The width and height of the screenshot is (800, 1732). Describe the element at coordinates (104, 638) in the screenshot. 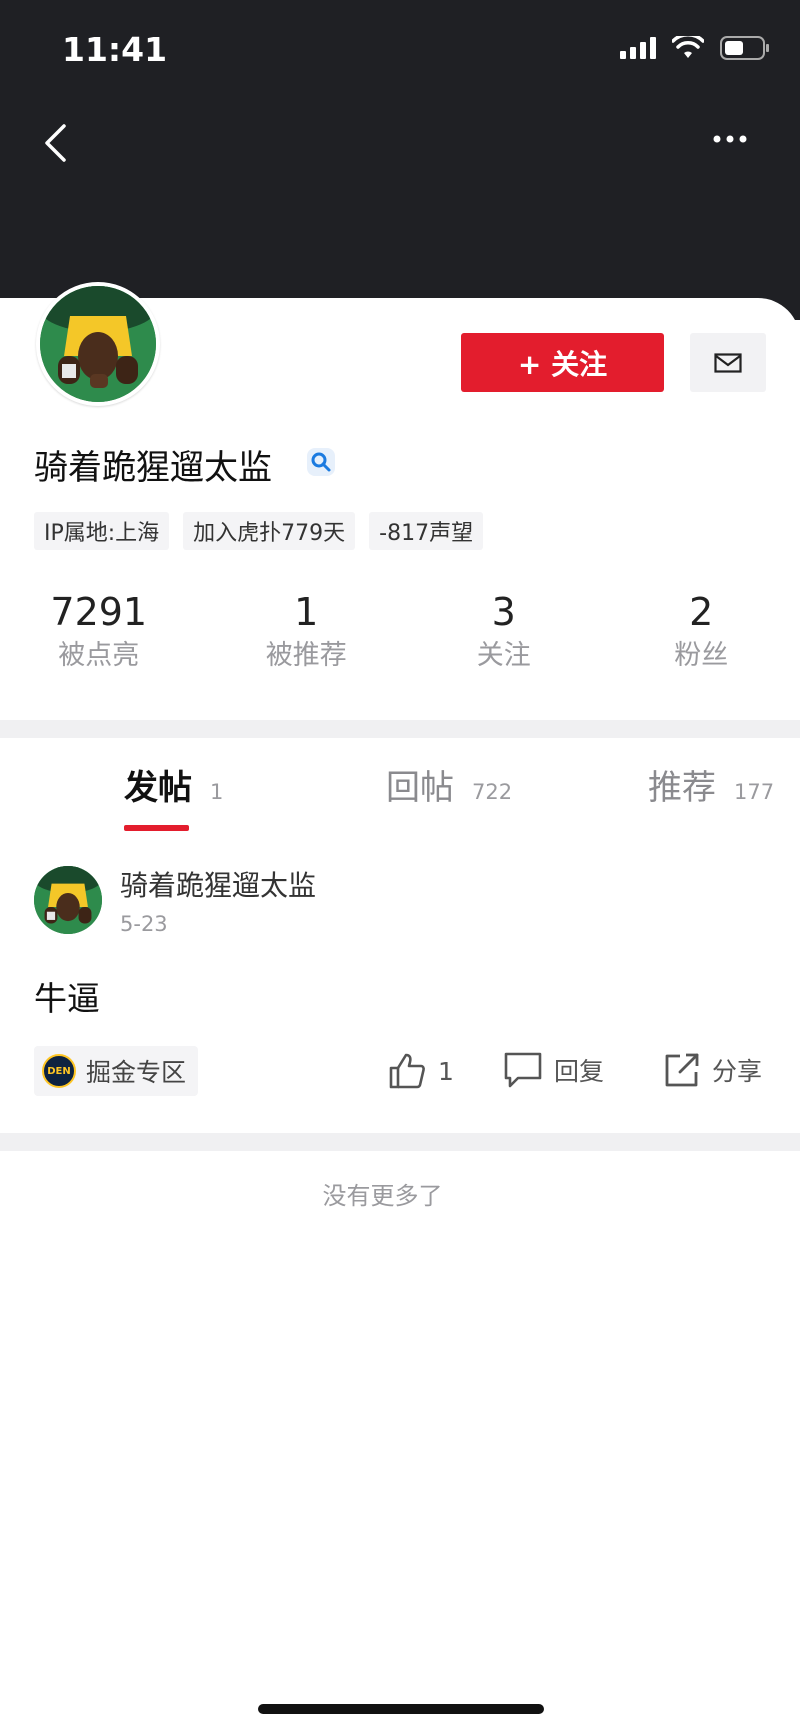

I see `stat-liked: 7291 被点亮` at that location.